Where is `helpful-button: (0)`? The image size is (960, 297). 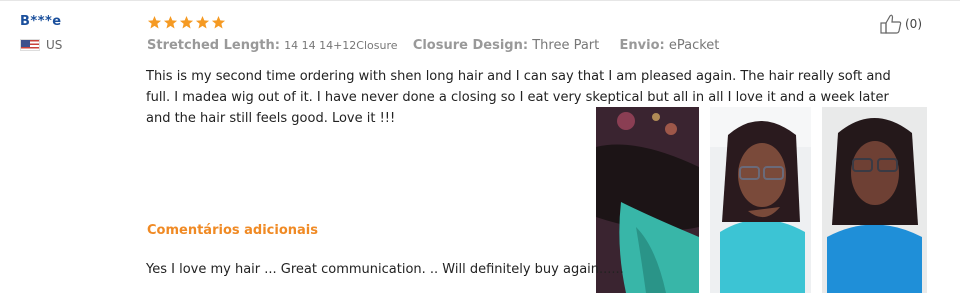
helpful-button: (0) is located at coordinates (901, 24).